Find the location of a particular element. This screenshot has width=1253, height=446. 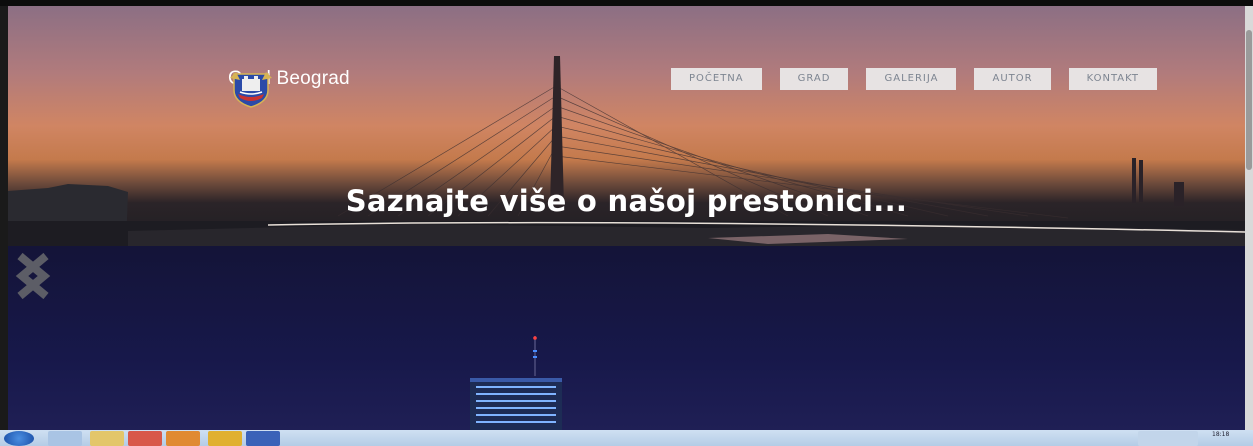

nav-item-pocetna: POČETNA is located at coordinates (716, 79).